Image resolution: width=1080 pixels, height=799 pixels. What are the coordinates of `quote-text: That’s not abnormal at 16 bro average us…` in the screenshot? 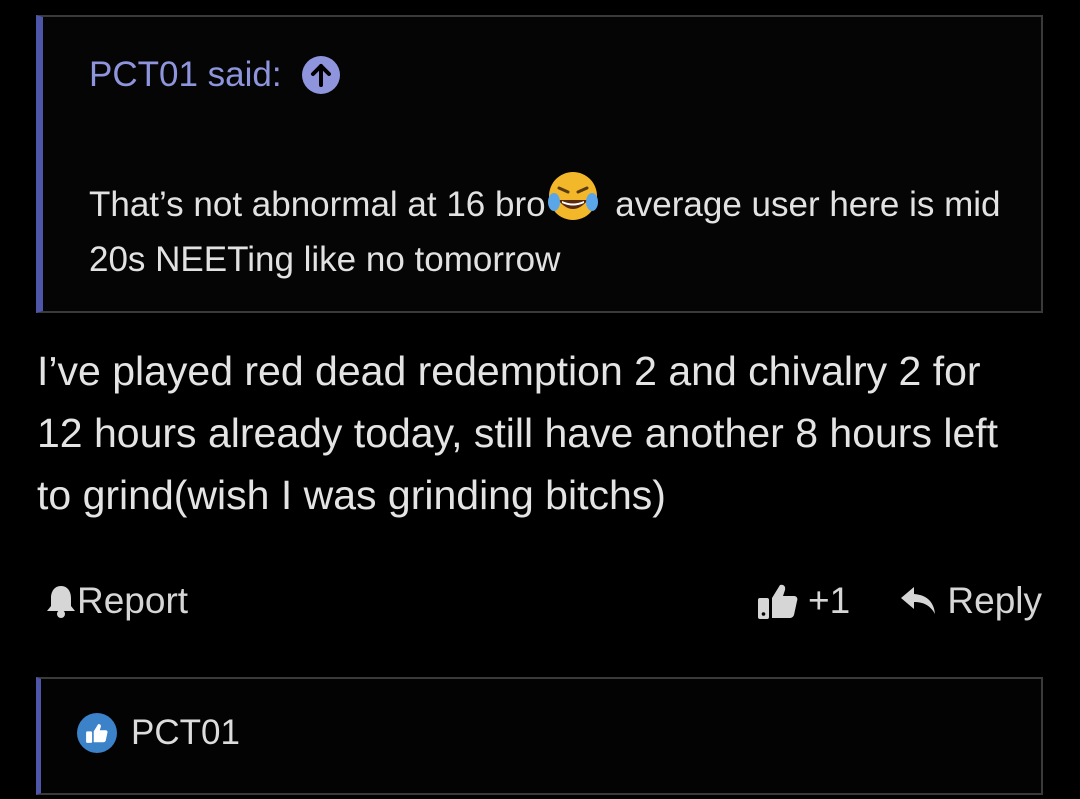 It's located at (554, 229).